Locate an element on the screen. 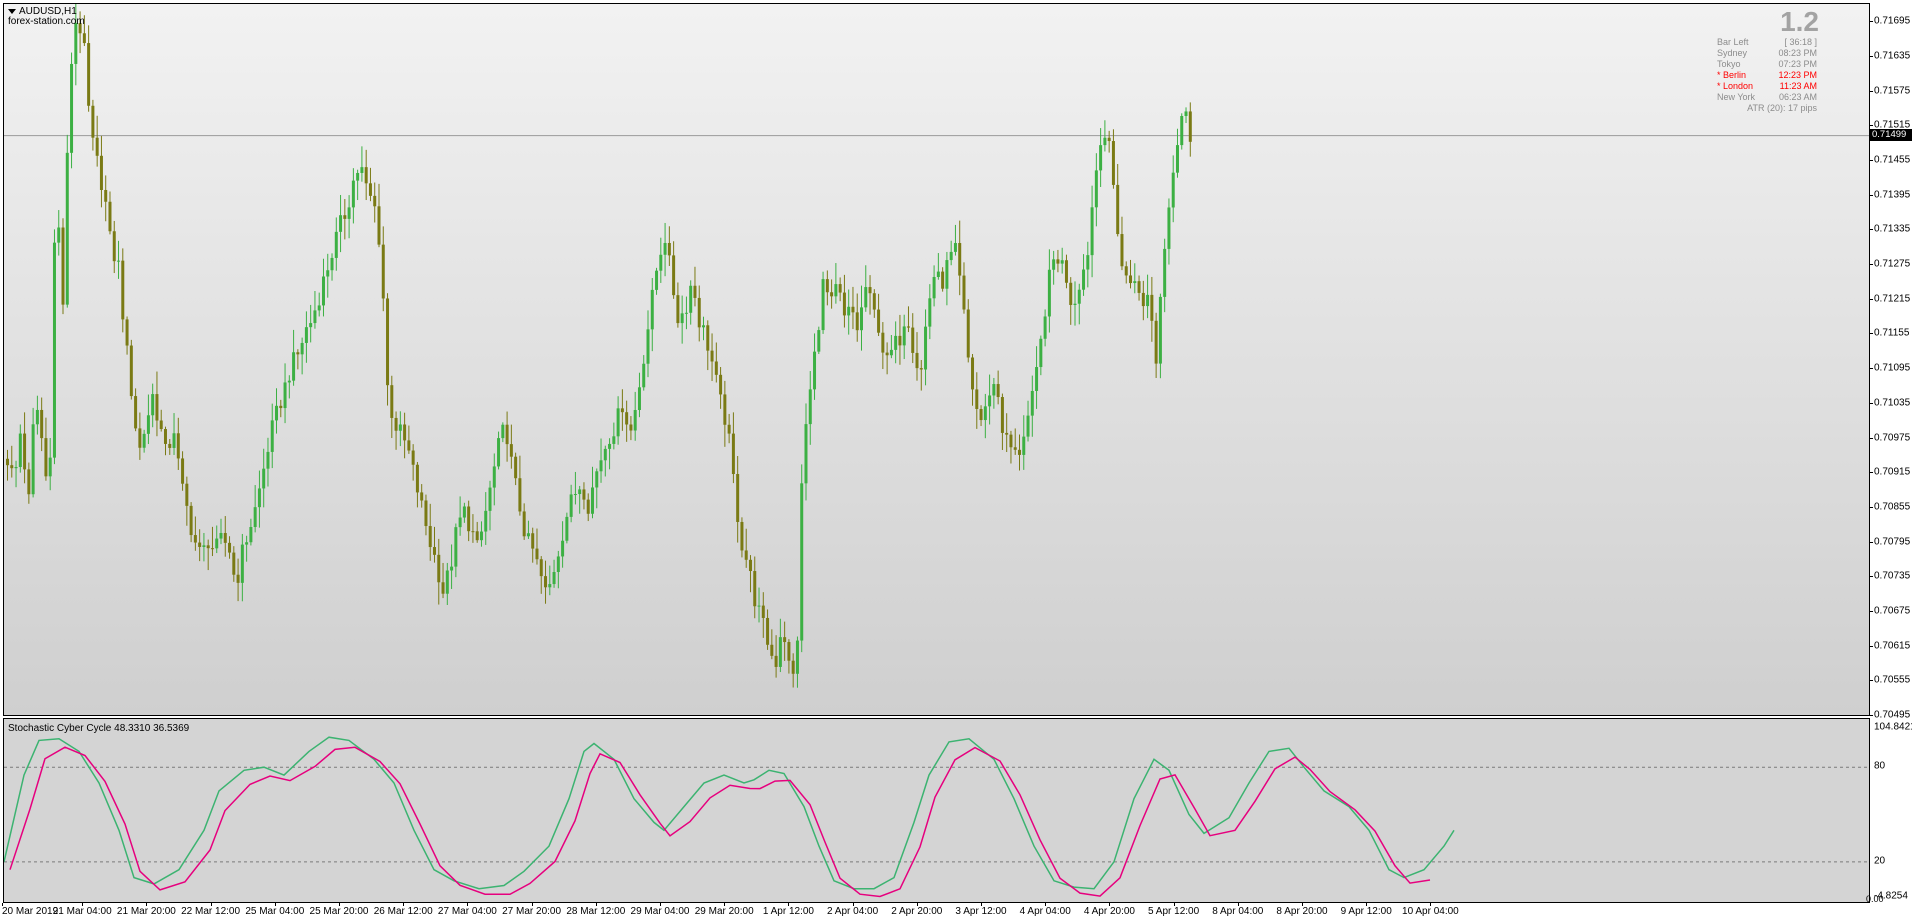  indicator-title: Stochastic Cyber Cycle 48.3310 36.5369 is located at coordinates (99, 728).